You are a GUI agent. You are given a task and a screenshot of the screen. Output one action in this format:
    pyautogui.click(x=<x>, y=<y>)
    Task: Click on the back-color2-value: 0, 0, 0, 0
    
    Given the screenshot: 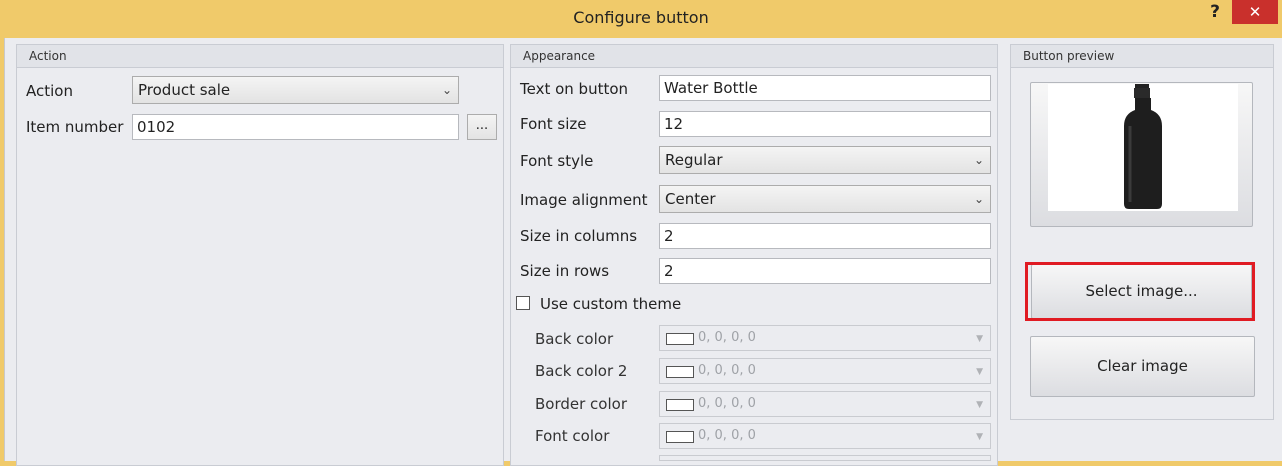 What is the action you would take?
    pyautogui.click(x=727, y=370)
    